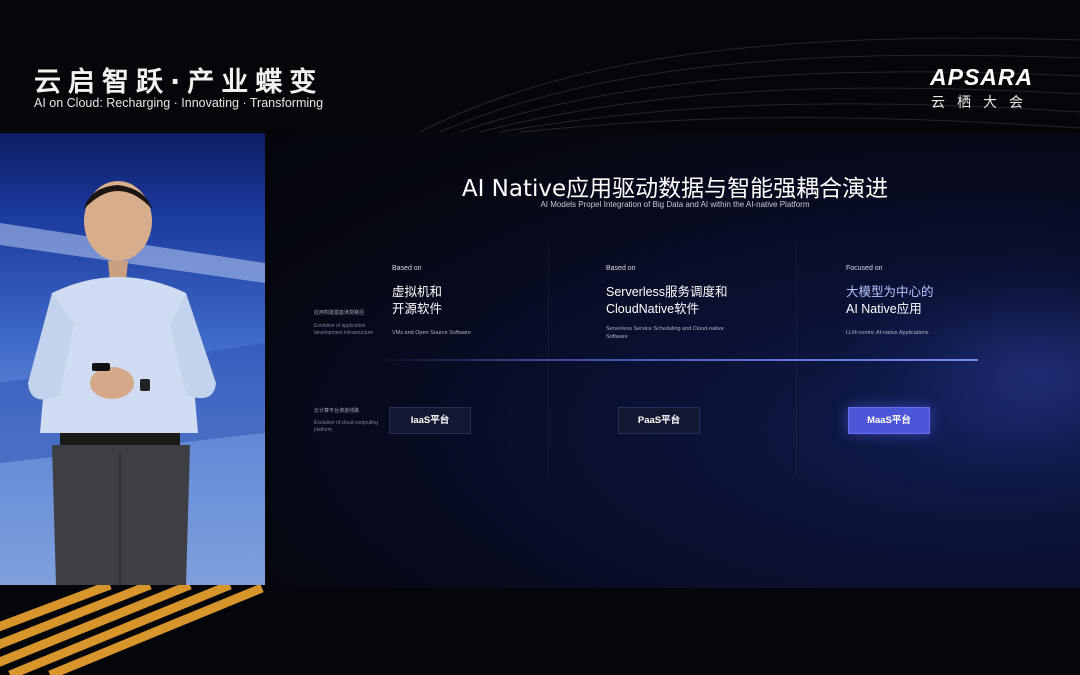 The width and height of the screenshot is (1080, 675). What do you see at coordinates (887, 333) in the screenshot?
I see `column3-description: LLM-centric AI-native Applications` at bounding box center [887, 333].